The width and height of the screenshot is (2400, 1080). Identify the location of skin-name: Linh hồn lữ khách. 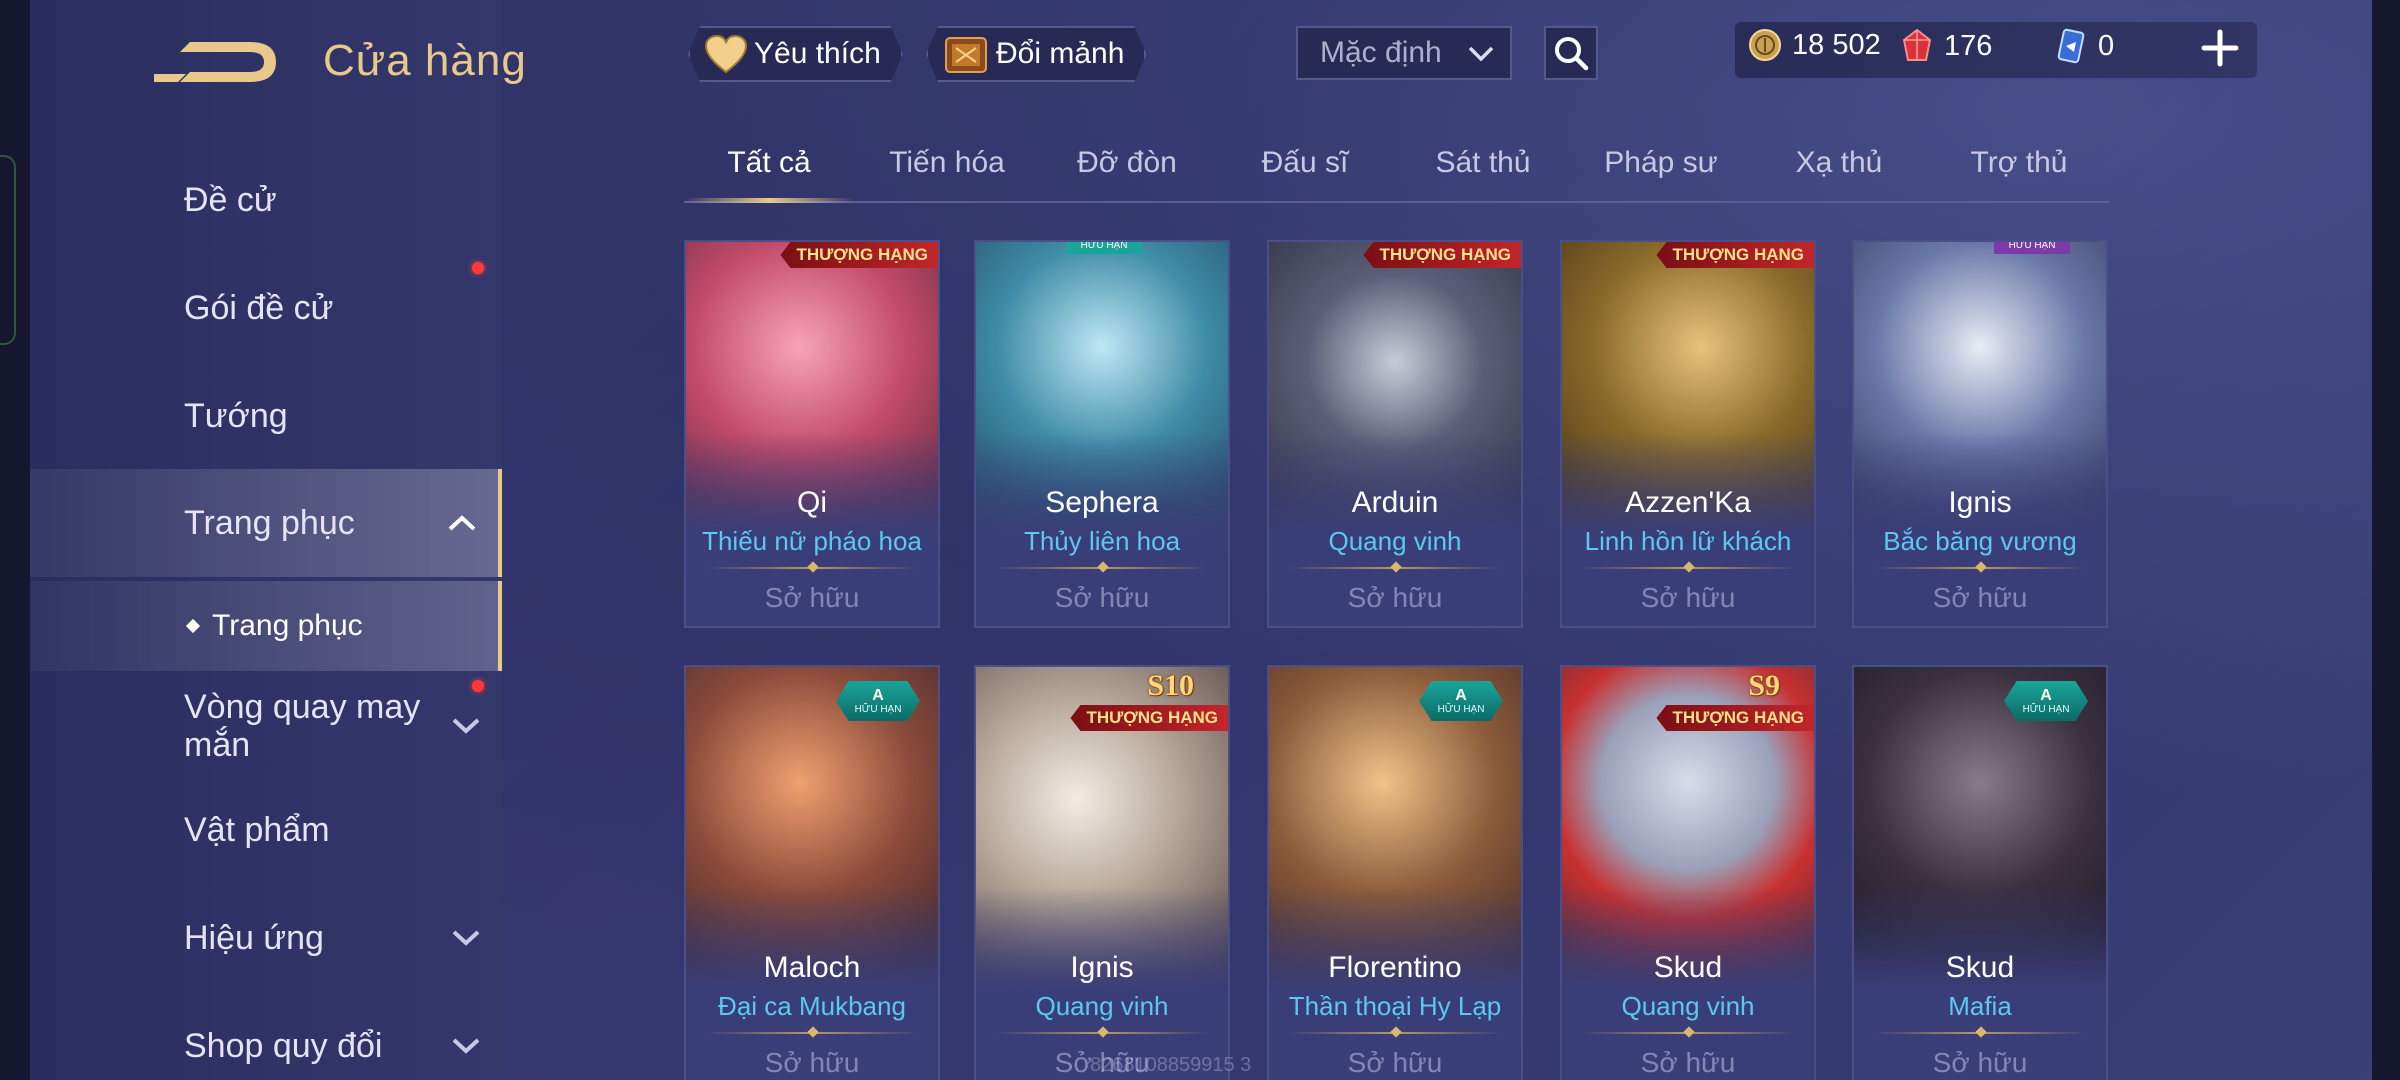
(1688, 541).